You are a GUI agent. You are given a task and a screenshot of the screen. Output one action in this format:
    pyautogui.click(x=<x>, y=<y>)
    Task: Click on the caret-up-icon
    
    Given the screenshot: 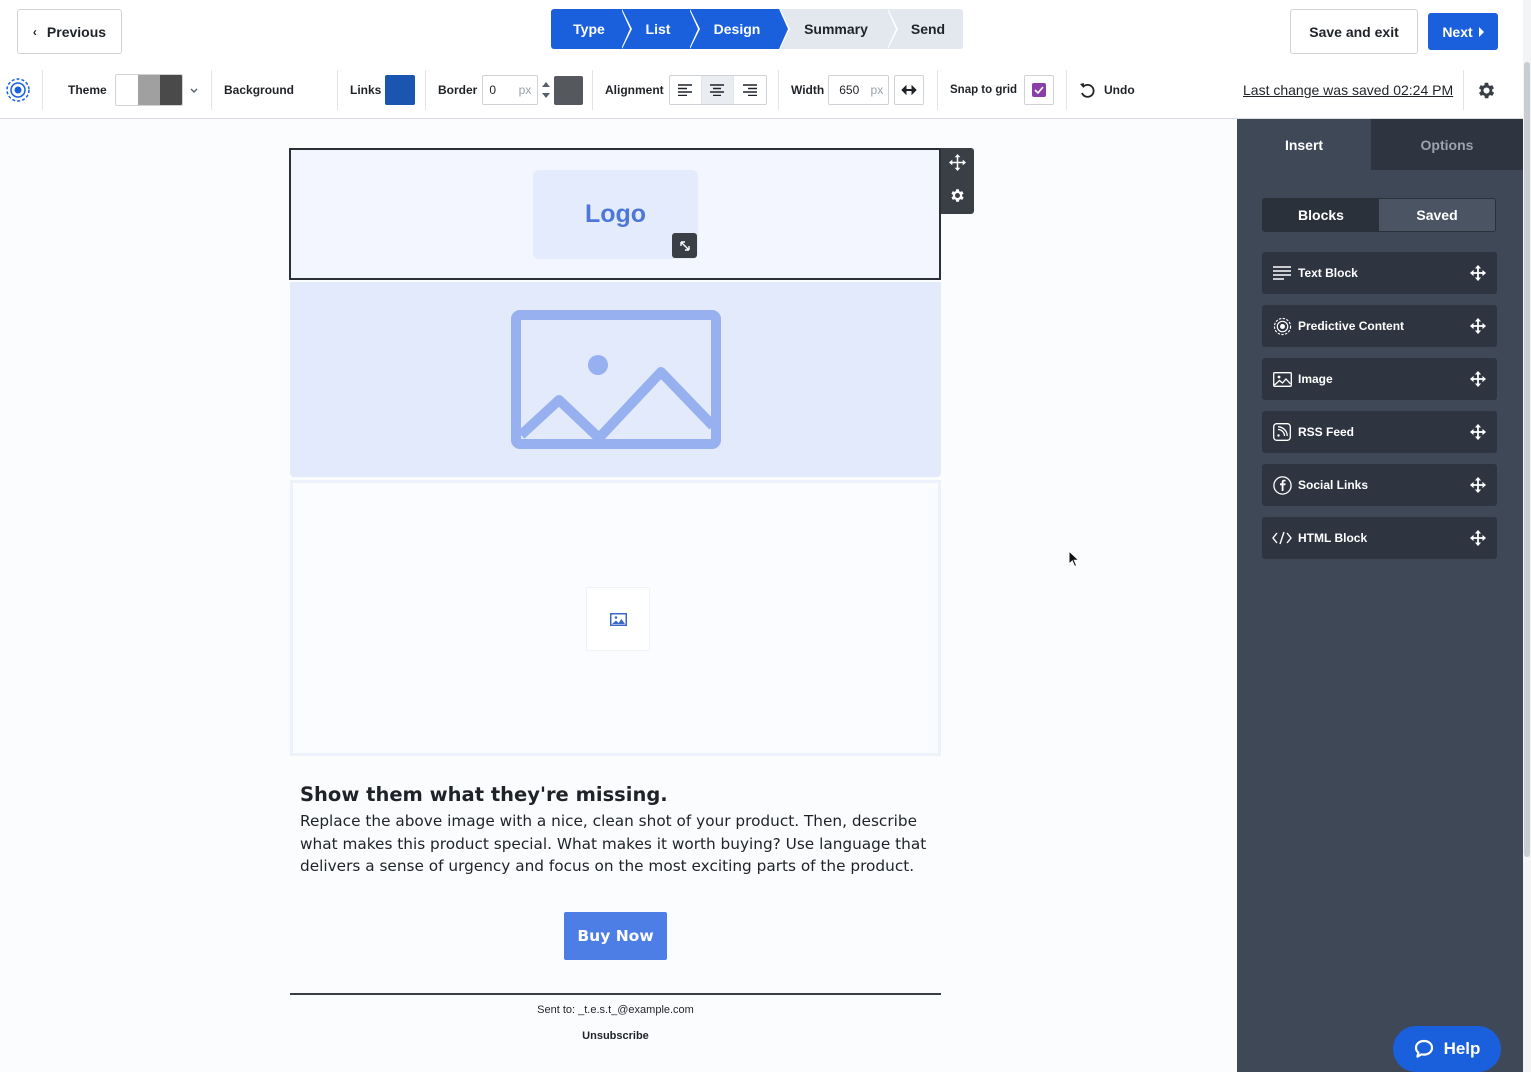 What is the action you would take?
    pyautogui.click(x=546, y=84)
    